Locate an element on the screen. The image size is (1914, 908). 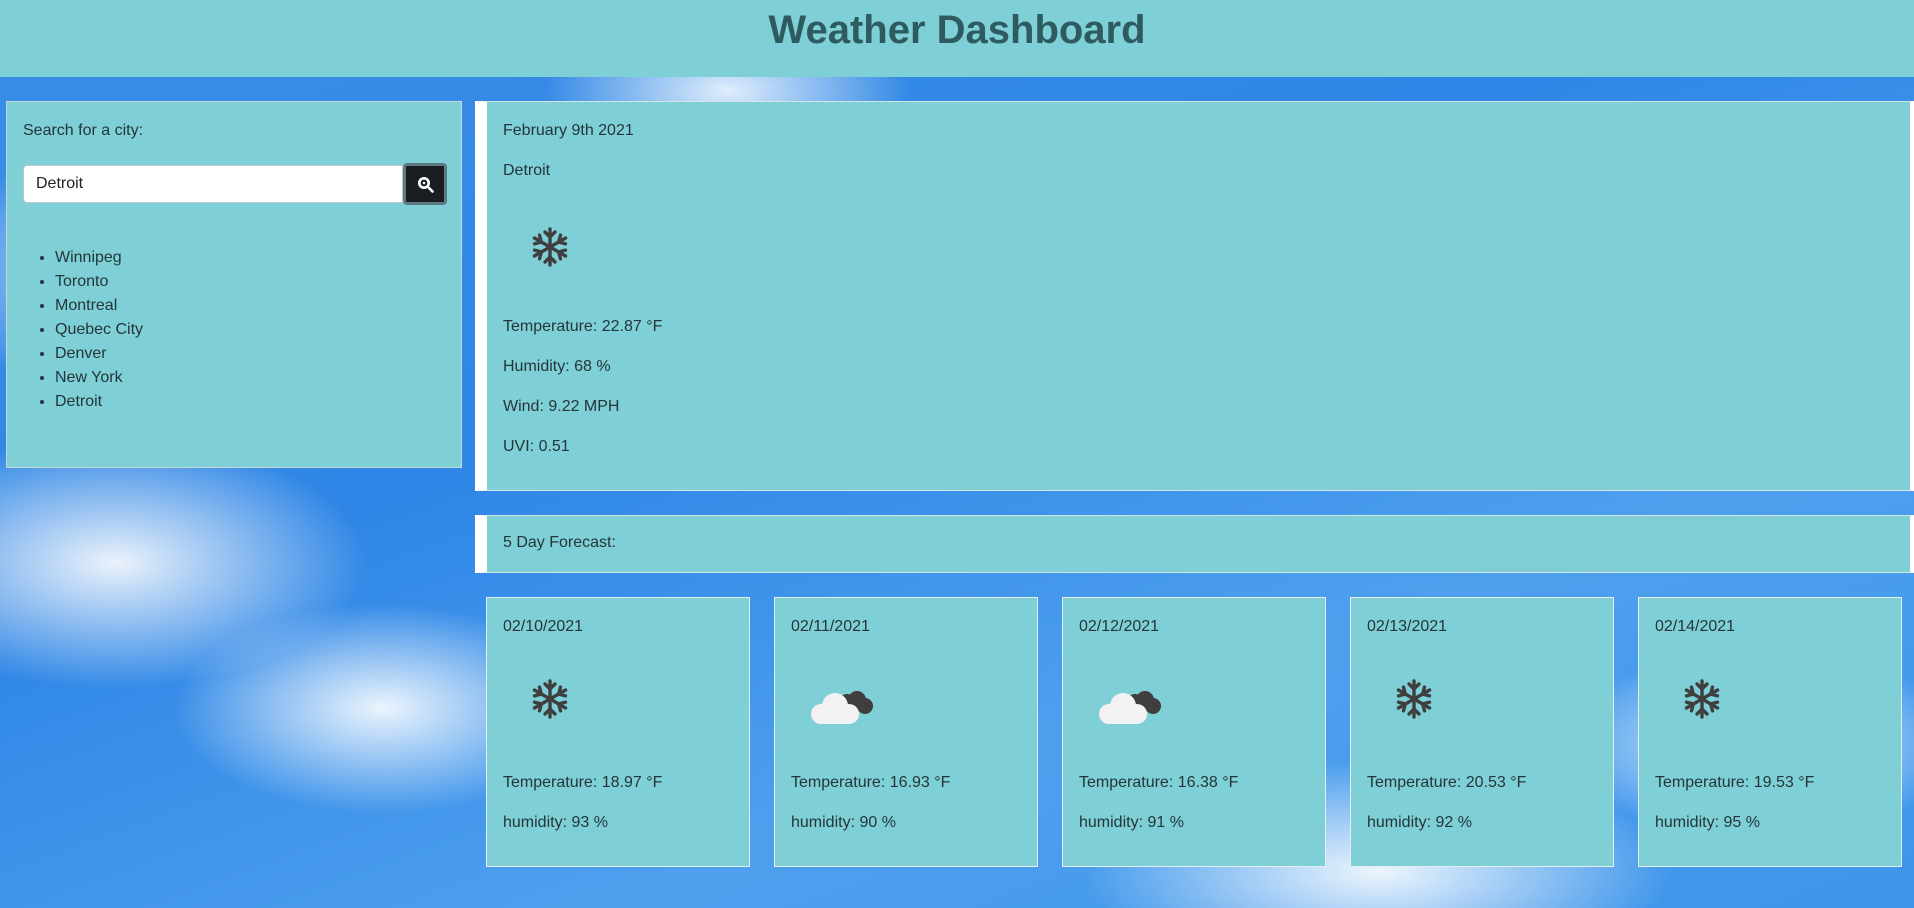
forecast-temperature: Temperature: 16.93 °F is located at coordinates (871, 782).